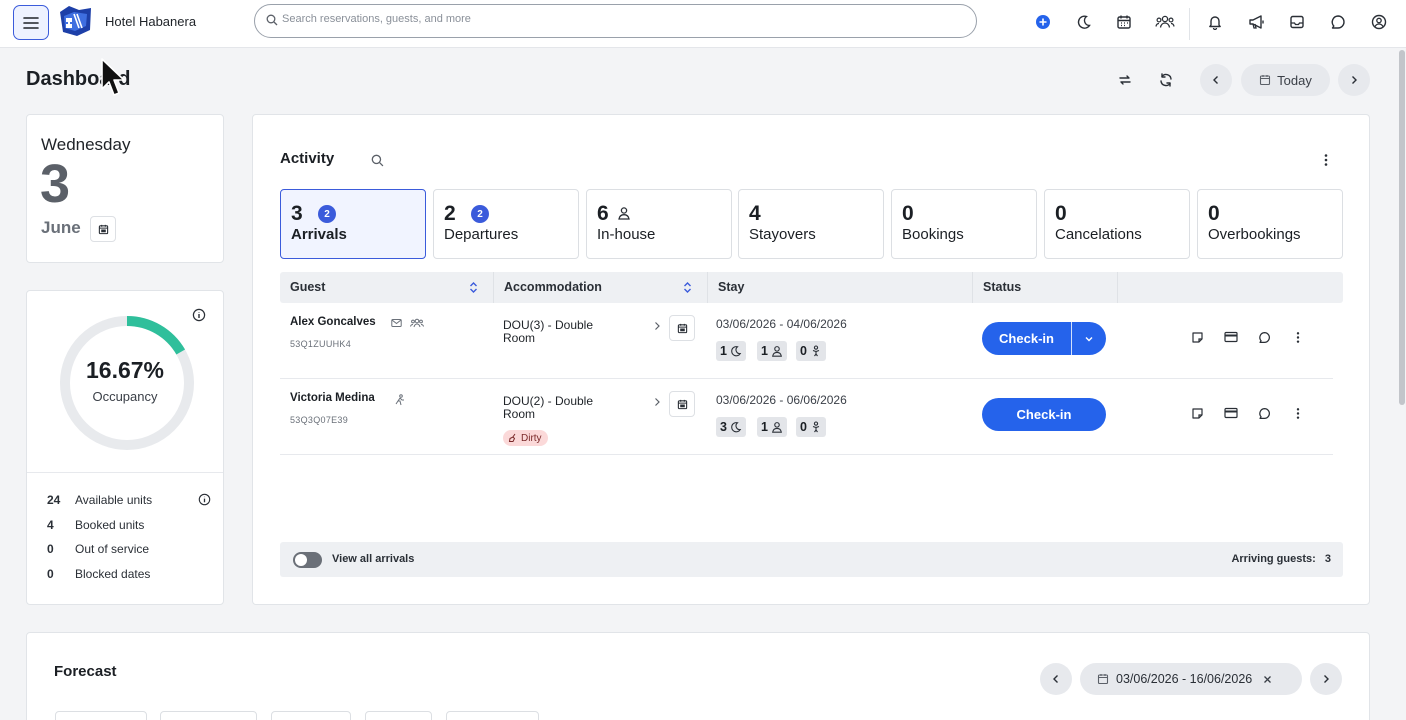 This screenshot has height=720, width=1406. What do you see at coordinates (319, 420) in the screenshot?
I see `reservation-code: 53Q3Q07E39` at bounding box center [319, 420].